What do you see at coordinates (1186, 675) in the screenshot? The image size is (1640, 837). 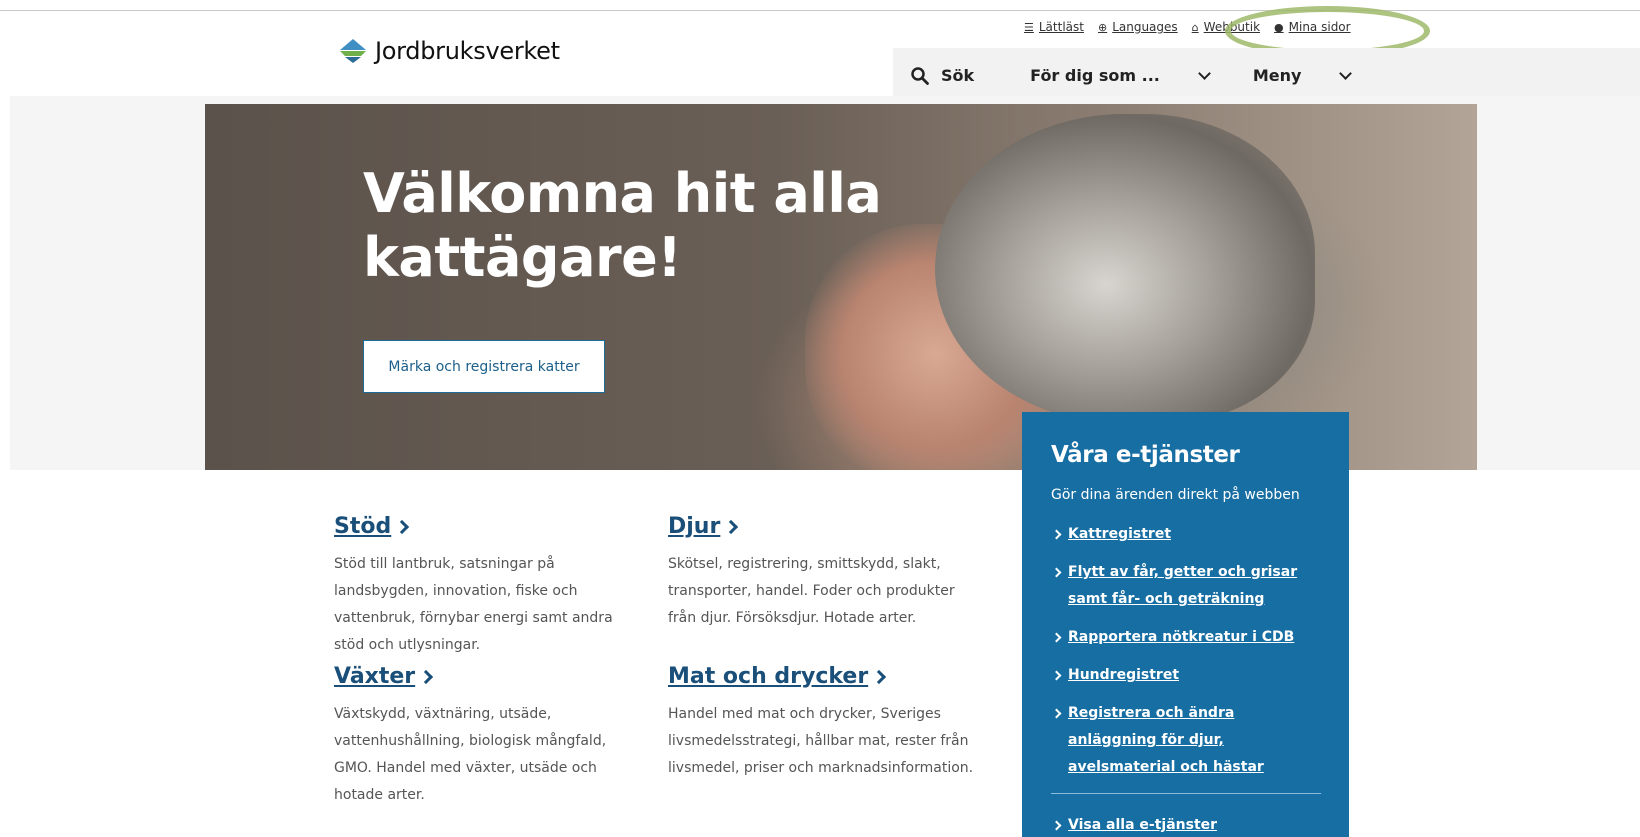 I see `eservice-link: Hundregistret` at bounding box center [1186, 675].